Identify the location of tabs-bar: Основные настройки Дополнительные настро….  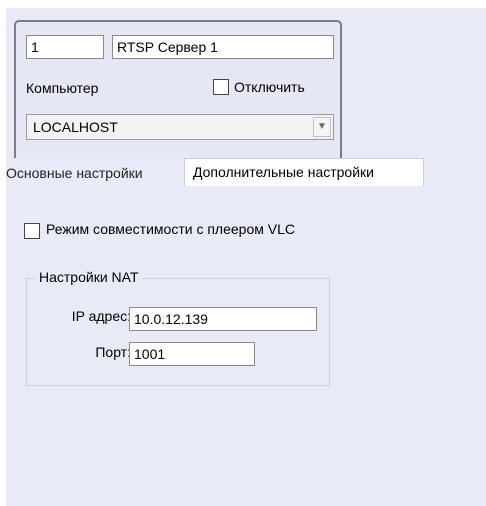
(246, 172).